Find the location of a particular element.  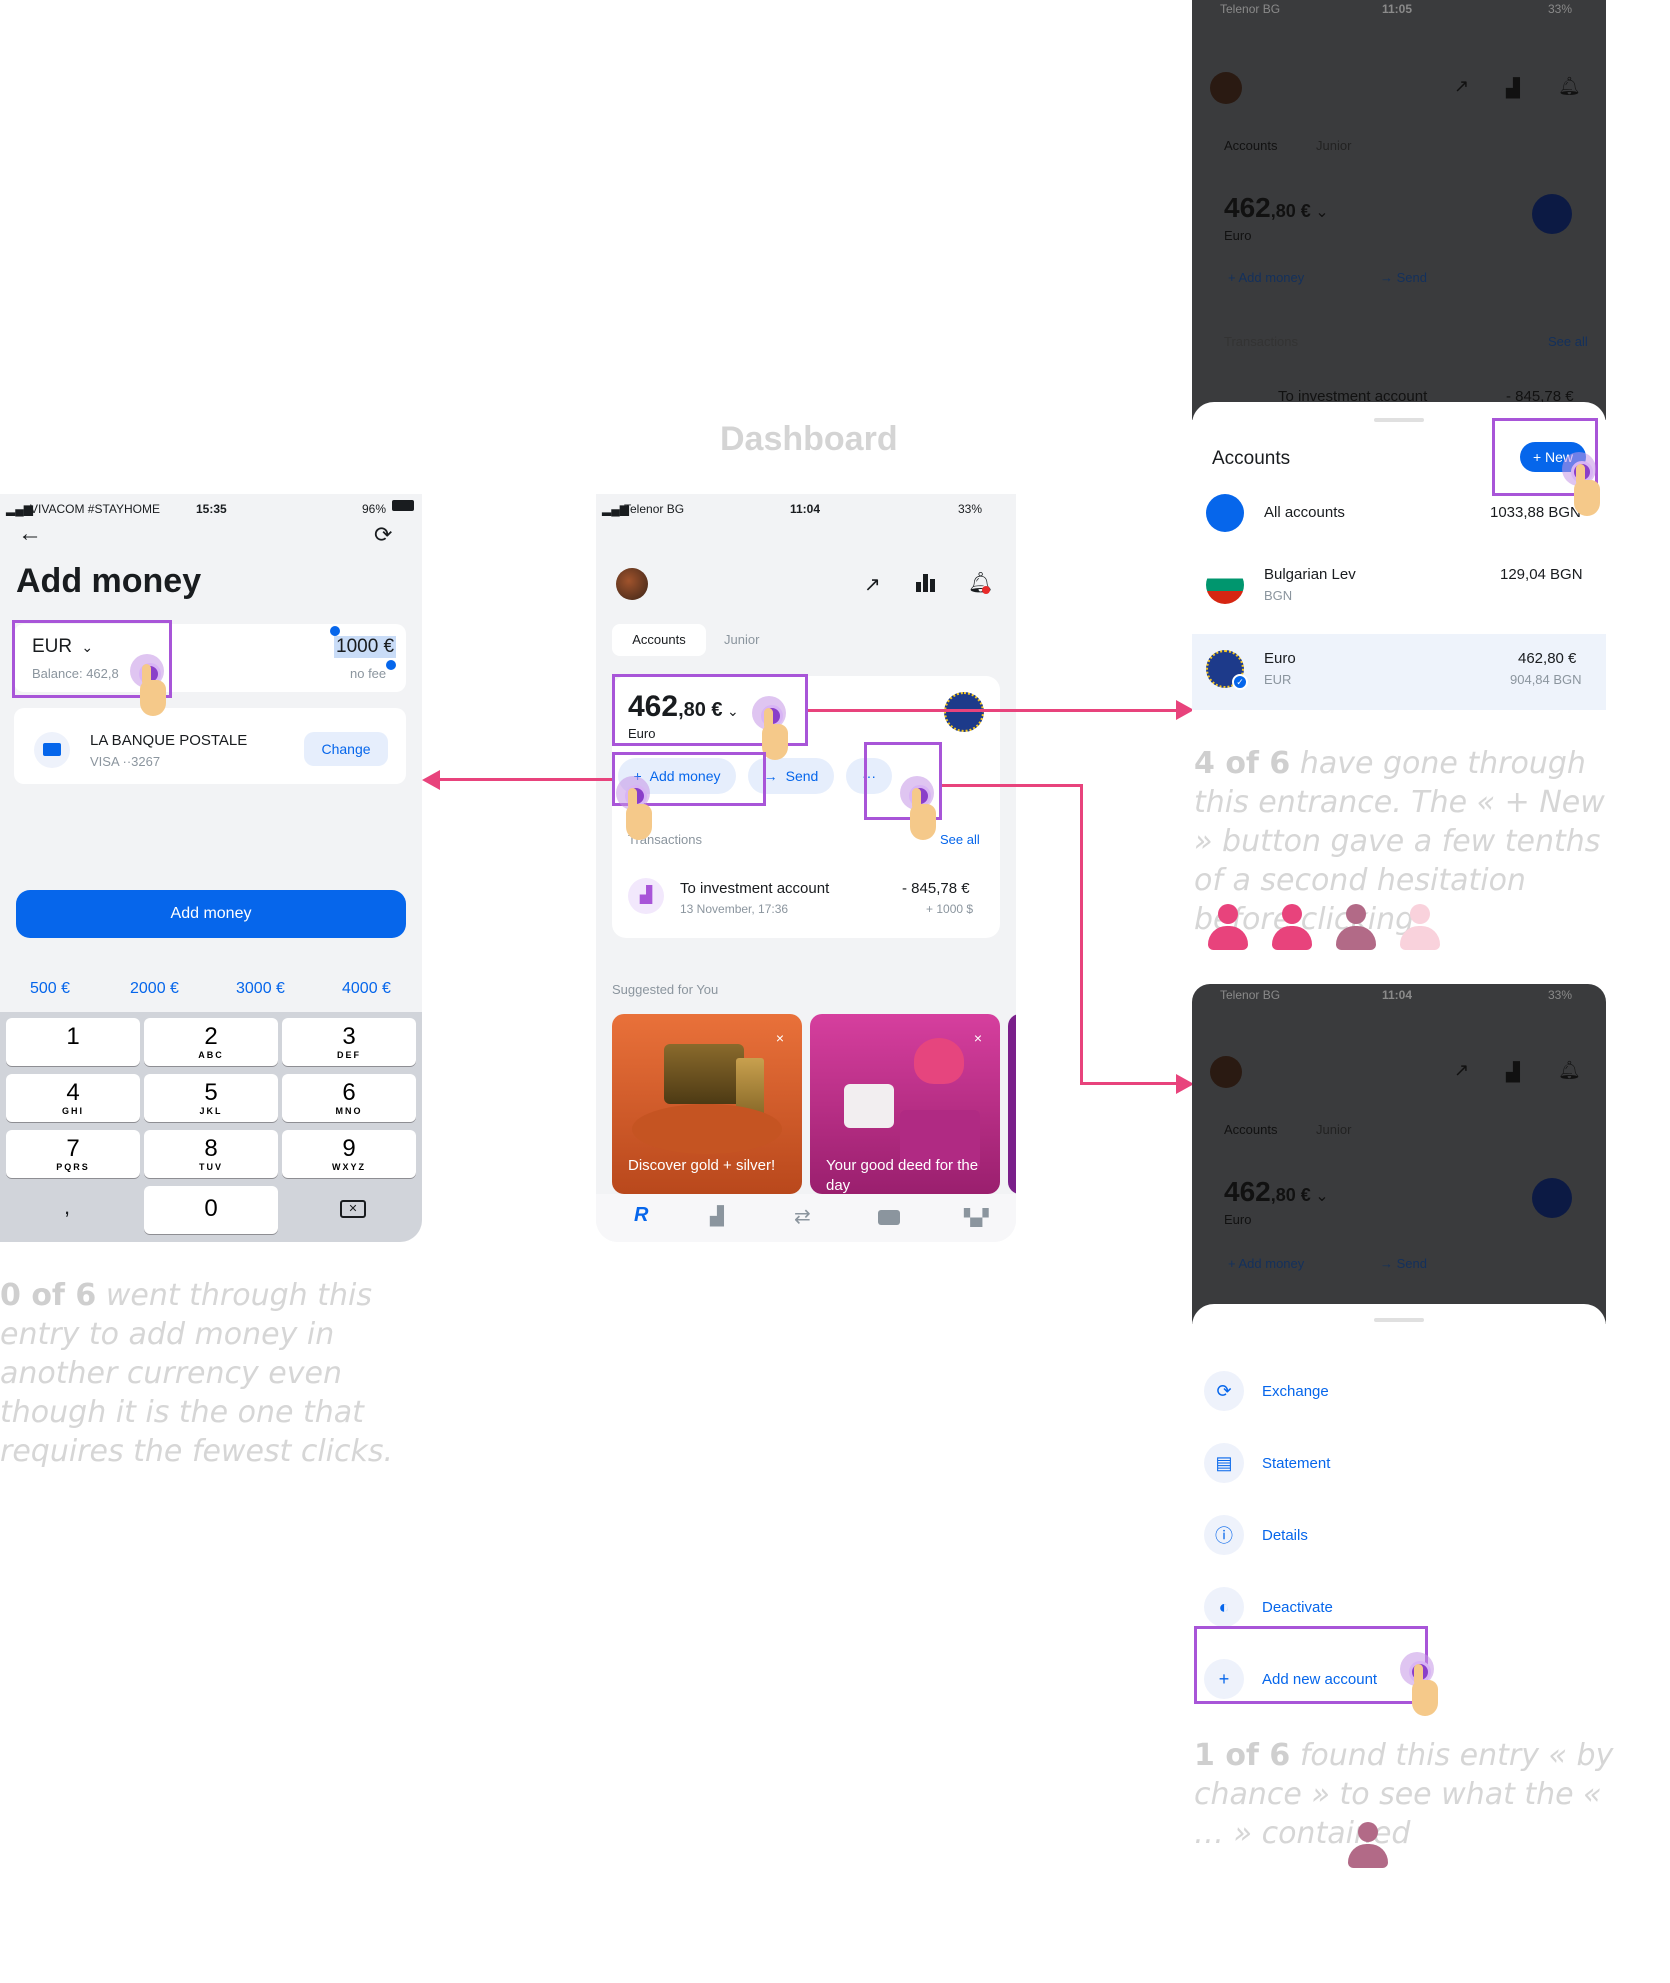

account-row-bgn: Bulgarian Lev BGN 129,04 BGN is located at coordinates (1399, 596).